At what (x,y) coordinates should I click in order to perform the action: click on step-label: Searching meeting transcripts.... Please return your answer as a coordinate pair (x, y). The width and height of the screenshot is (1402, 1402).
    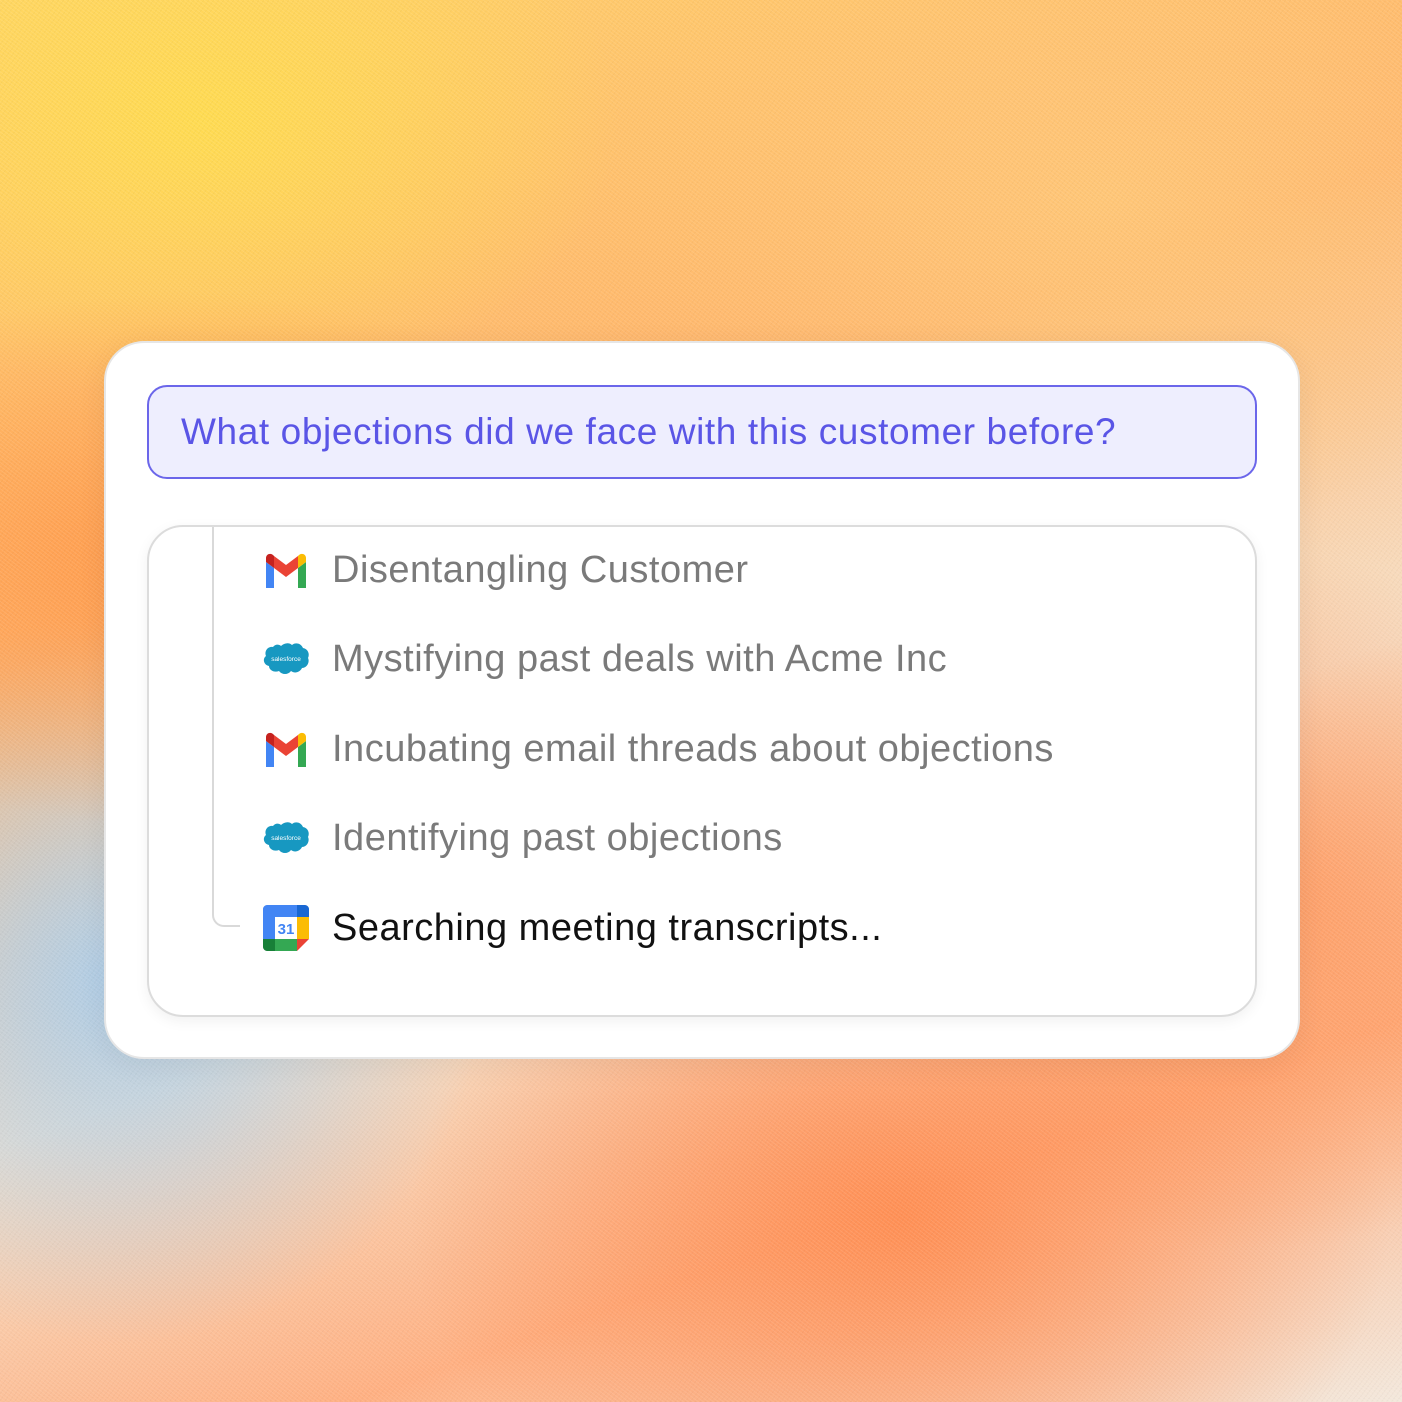
    Looking at the image, I should click on (607, 927).